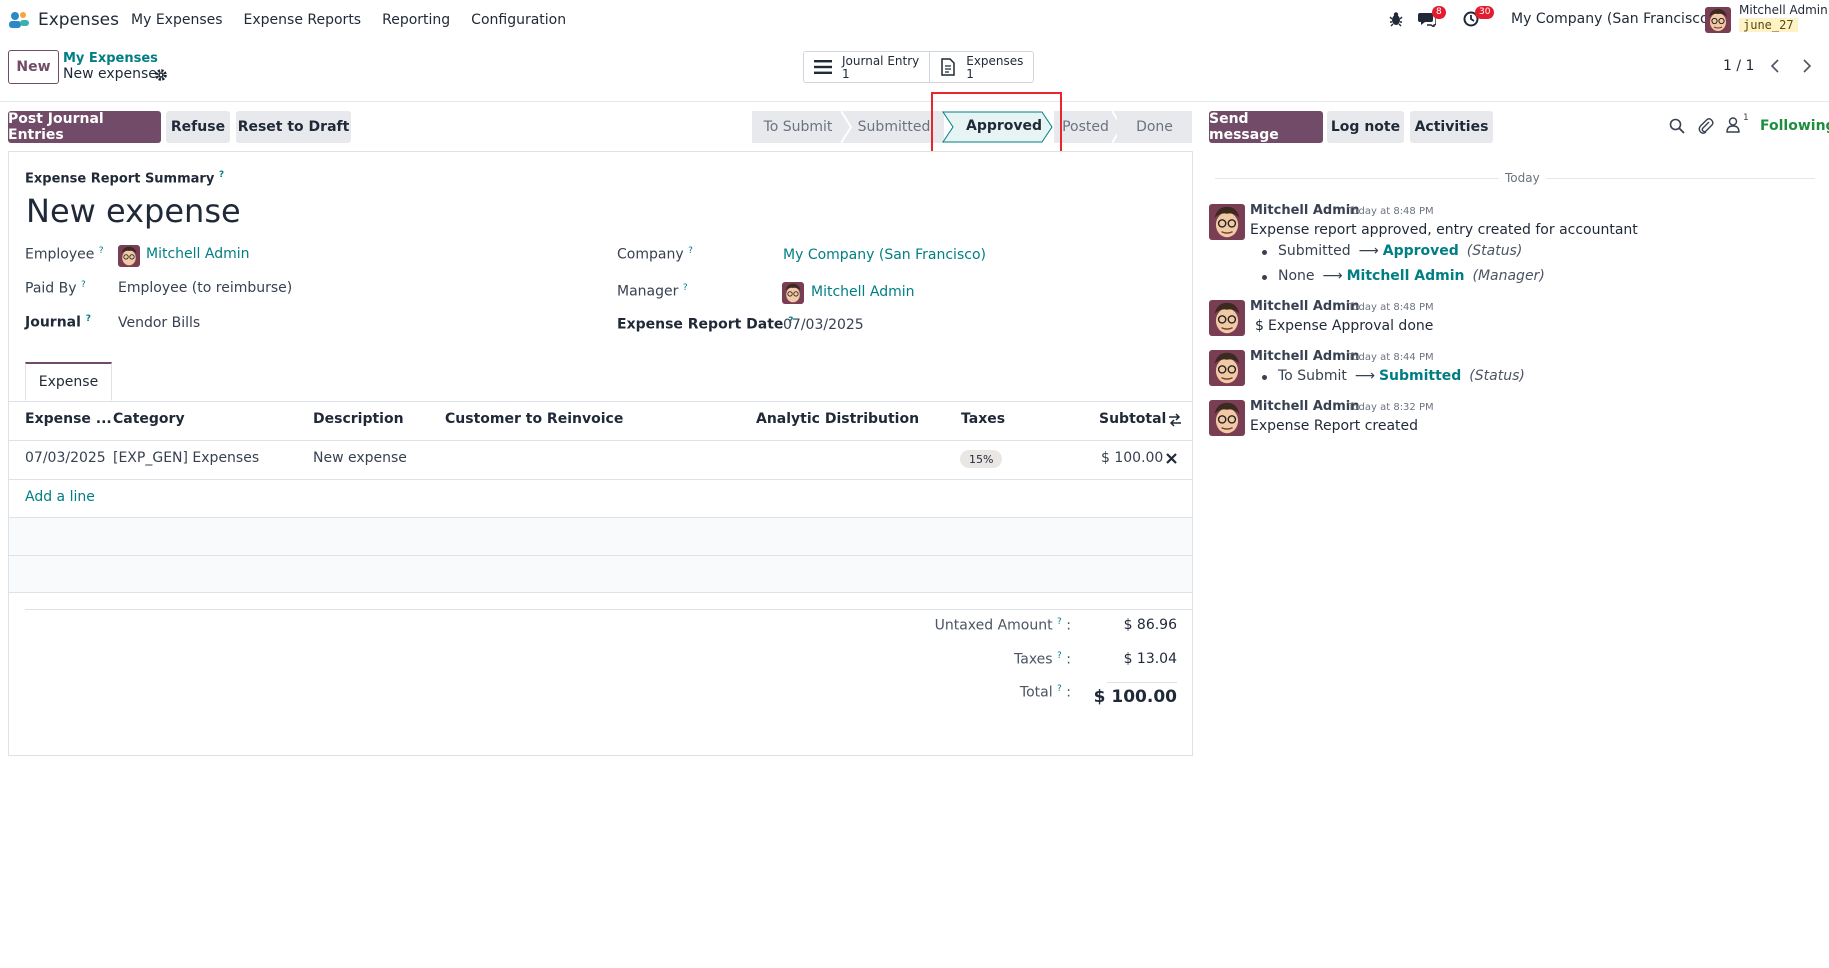  I want to click on new-button: New, so click(33, 67).